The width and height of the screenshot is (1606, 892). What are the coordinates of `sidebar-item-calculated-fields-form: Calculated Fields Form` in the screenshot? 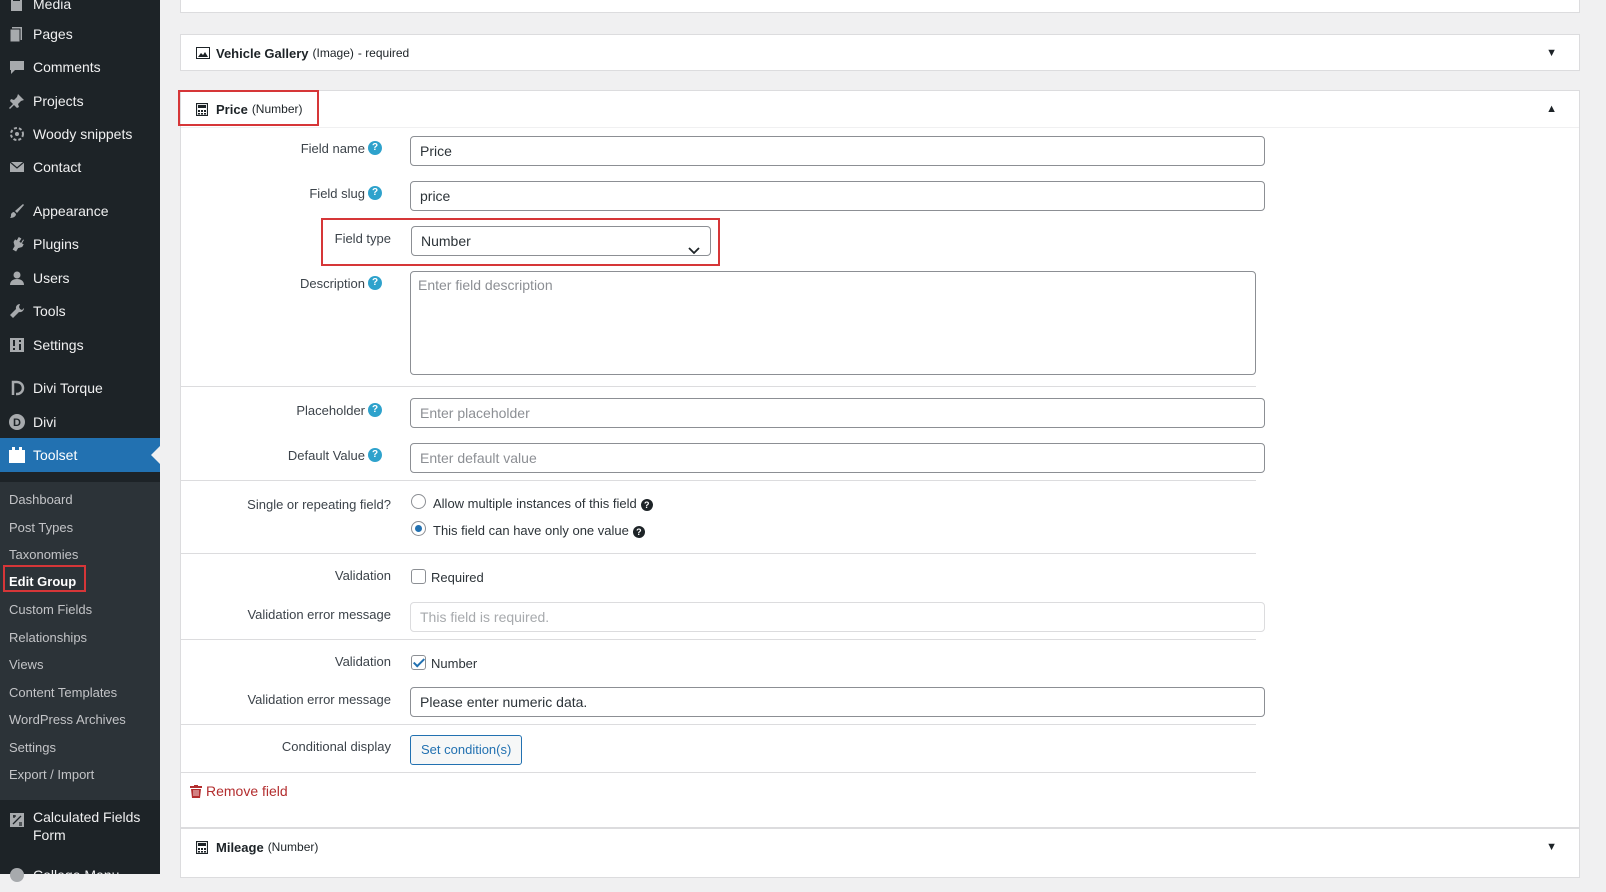 It's located at (80, 828).